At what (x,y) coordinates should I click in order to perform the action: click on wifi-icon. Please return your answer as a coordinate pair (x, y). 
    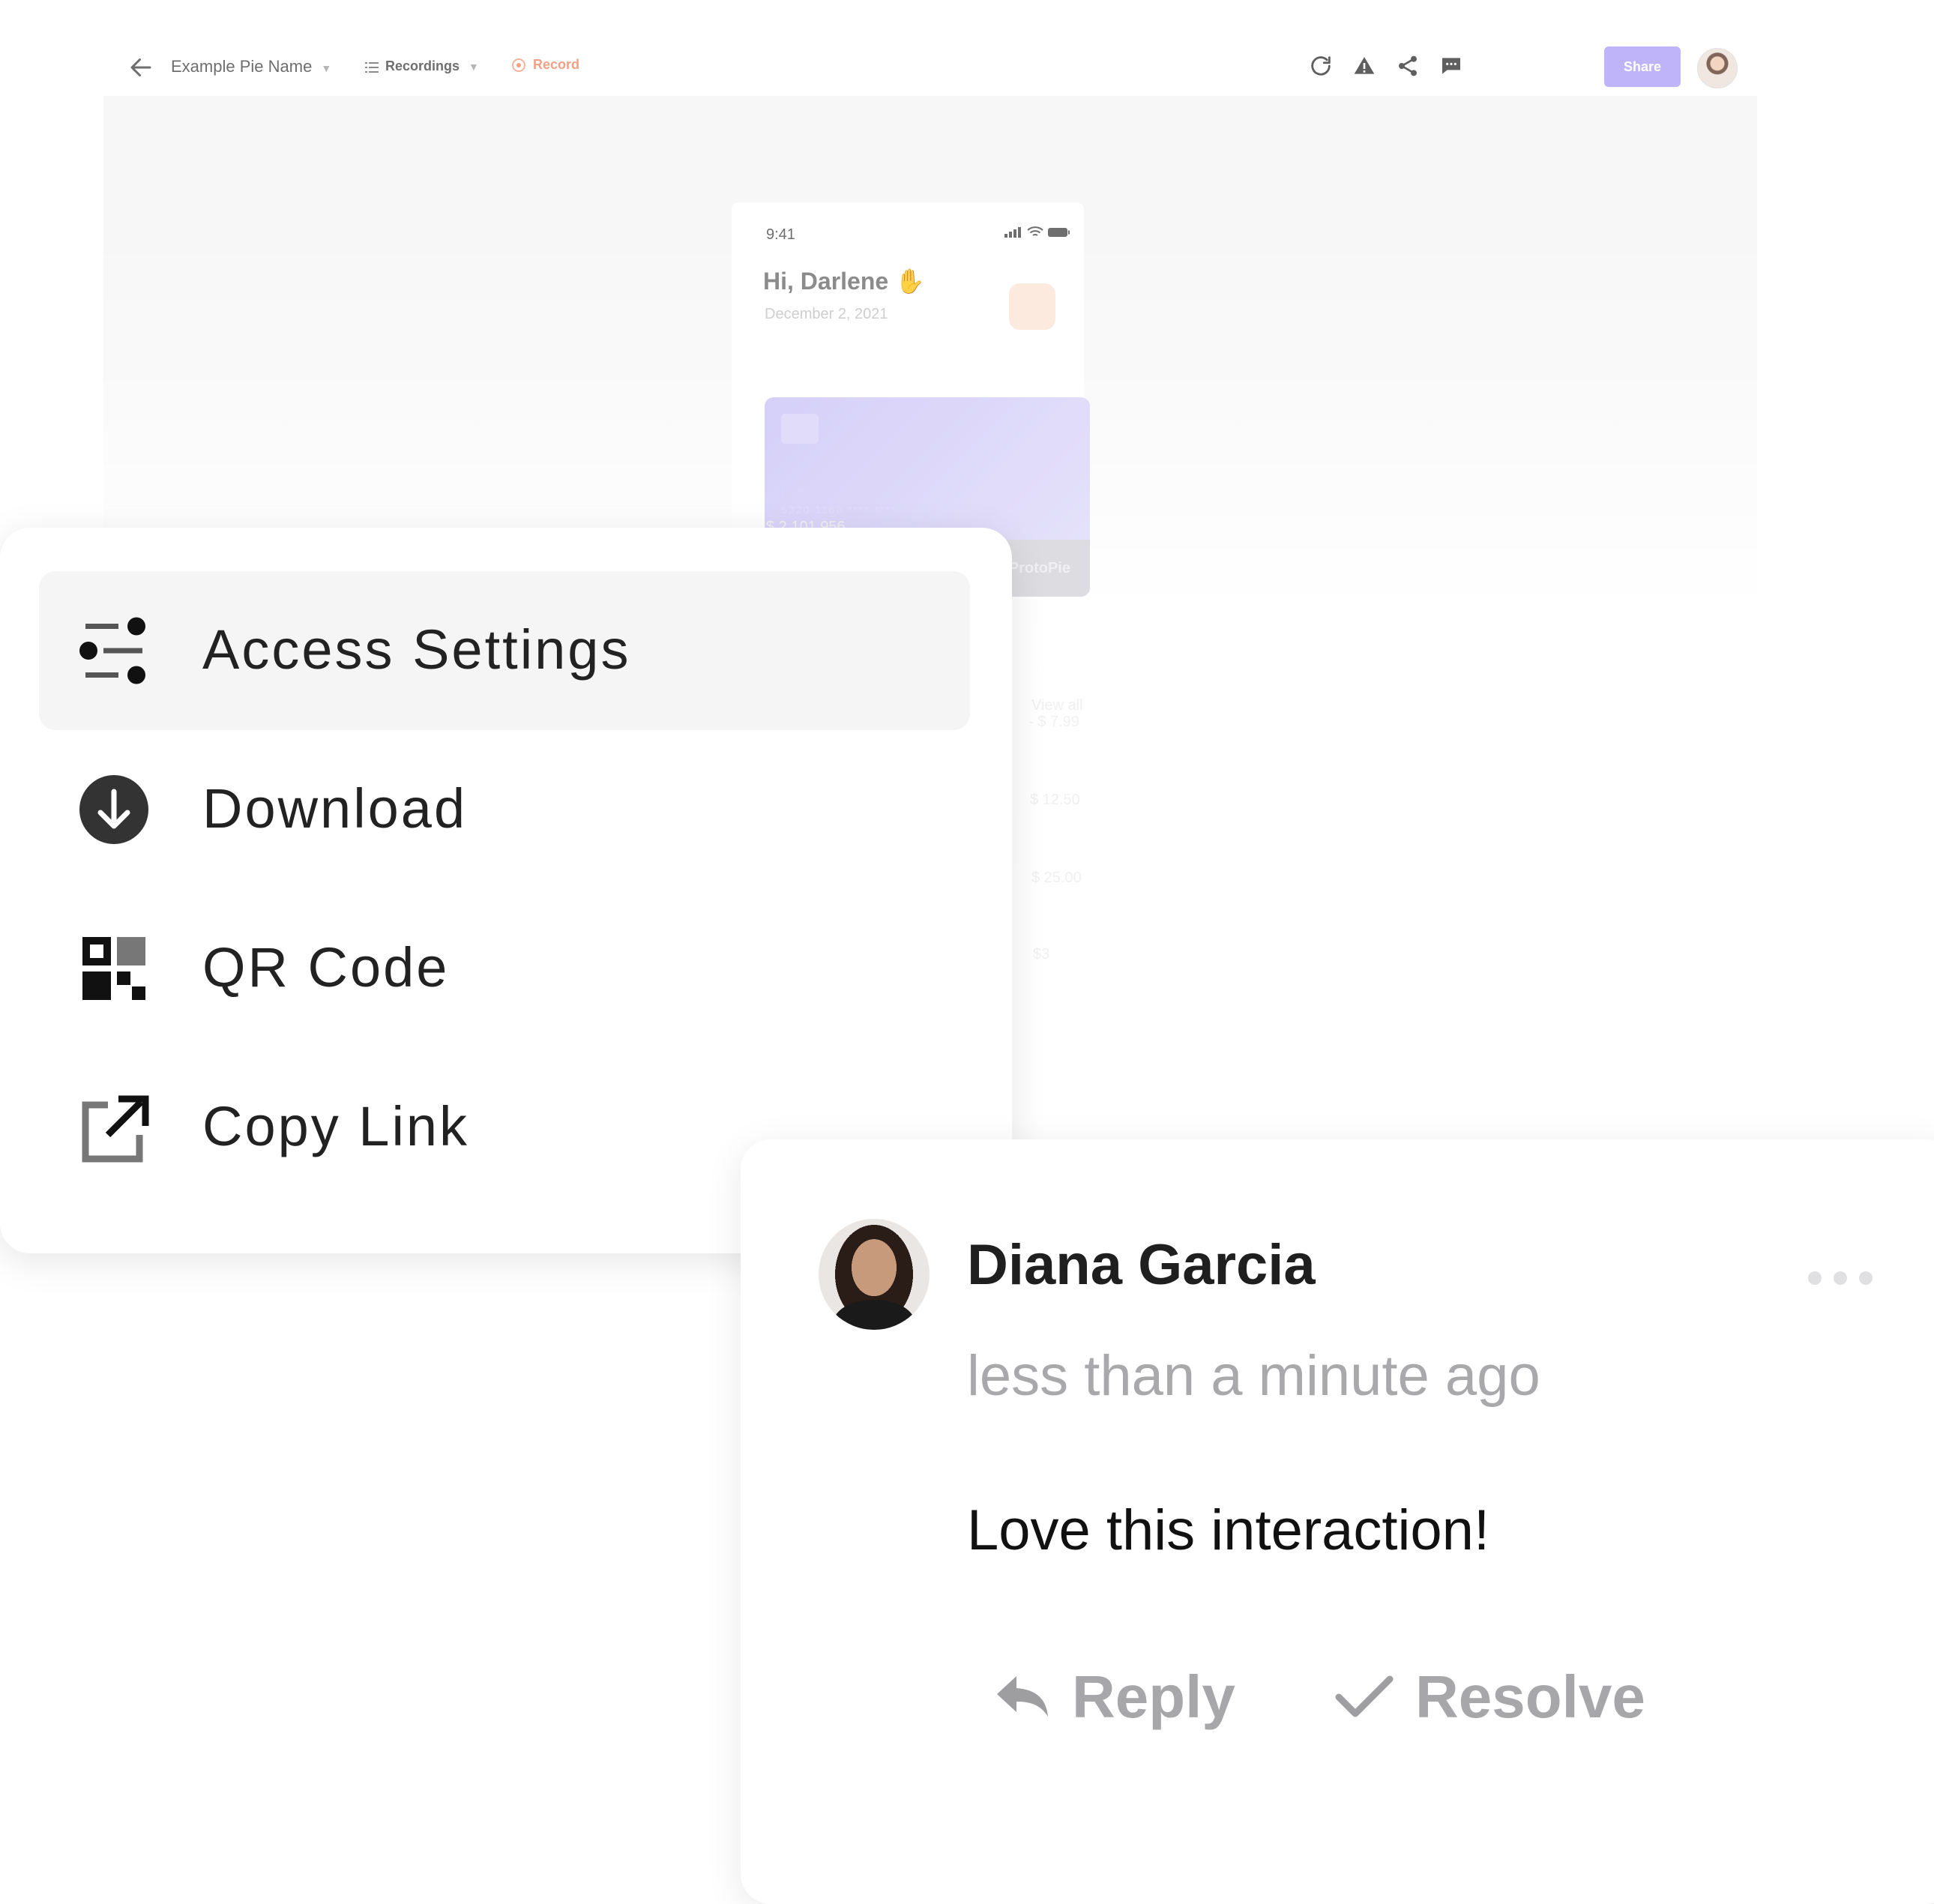
    Looking at the image, I should click on (1035, 231).